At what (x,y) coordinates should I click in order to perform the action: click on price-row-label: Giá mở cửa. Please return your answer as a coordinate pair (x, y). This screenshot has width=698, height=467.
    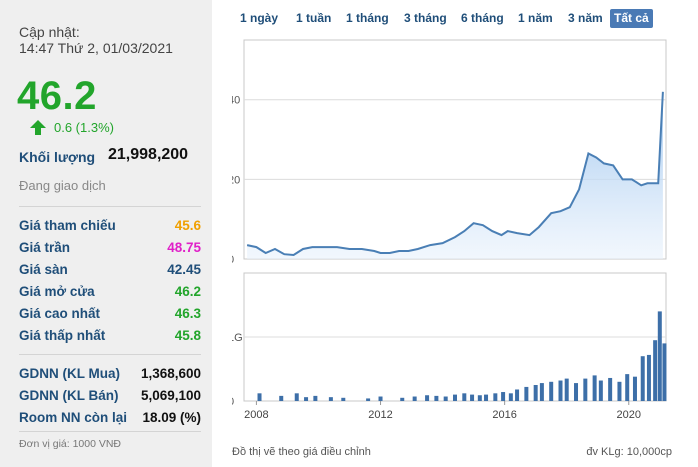
    Looking at the image, I should click on (57, 291).